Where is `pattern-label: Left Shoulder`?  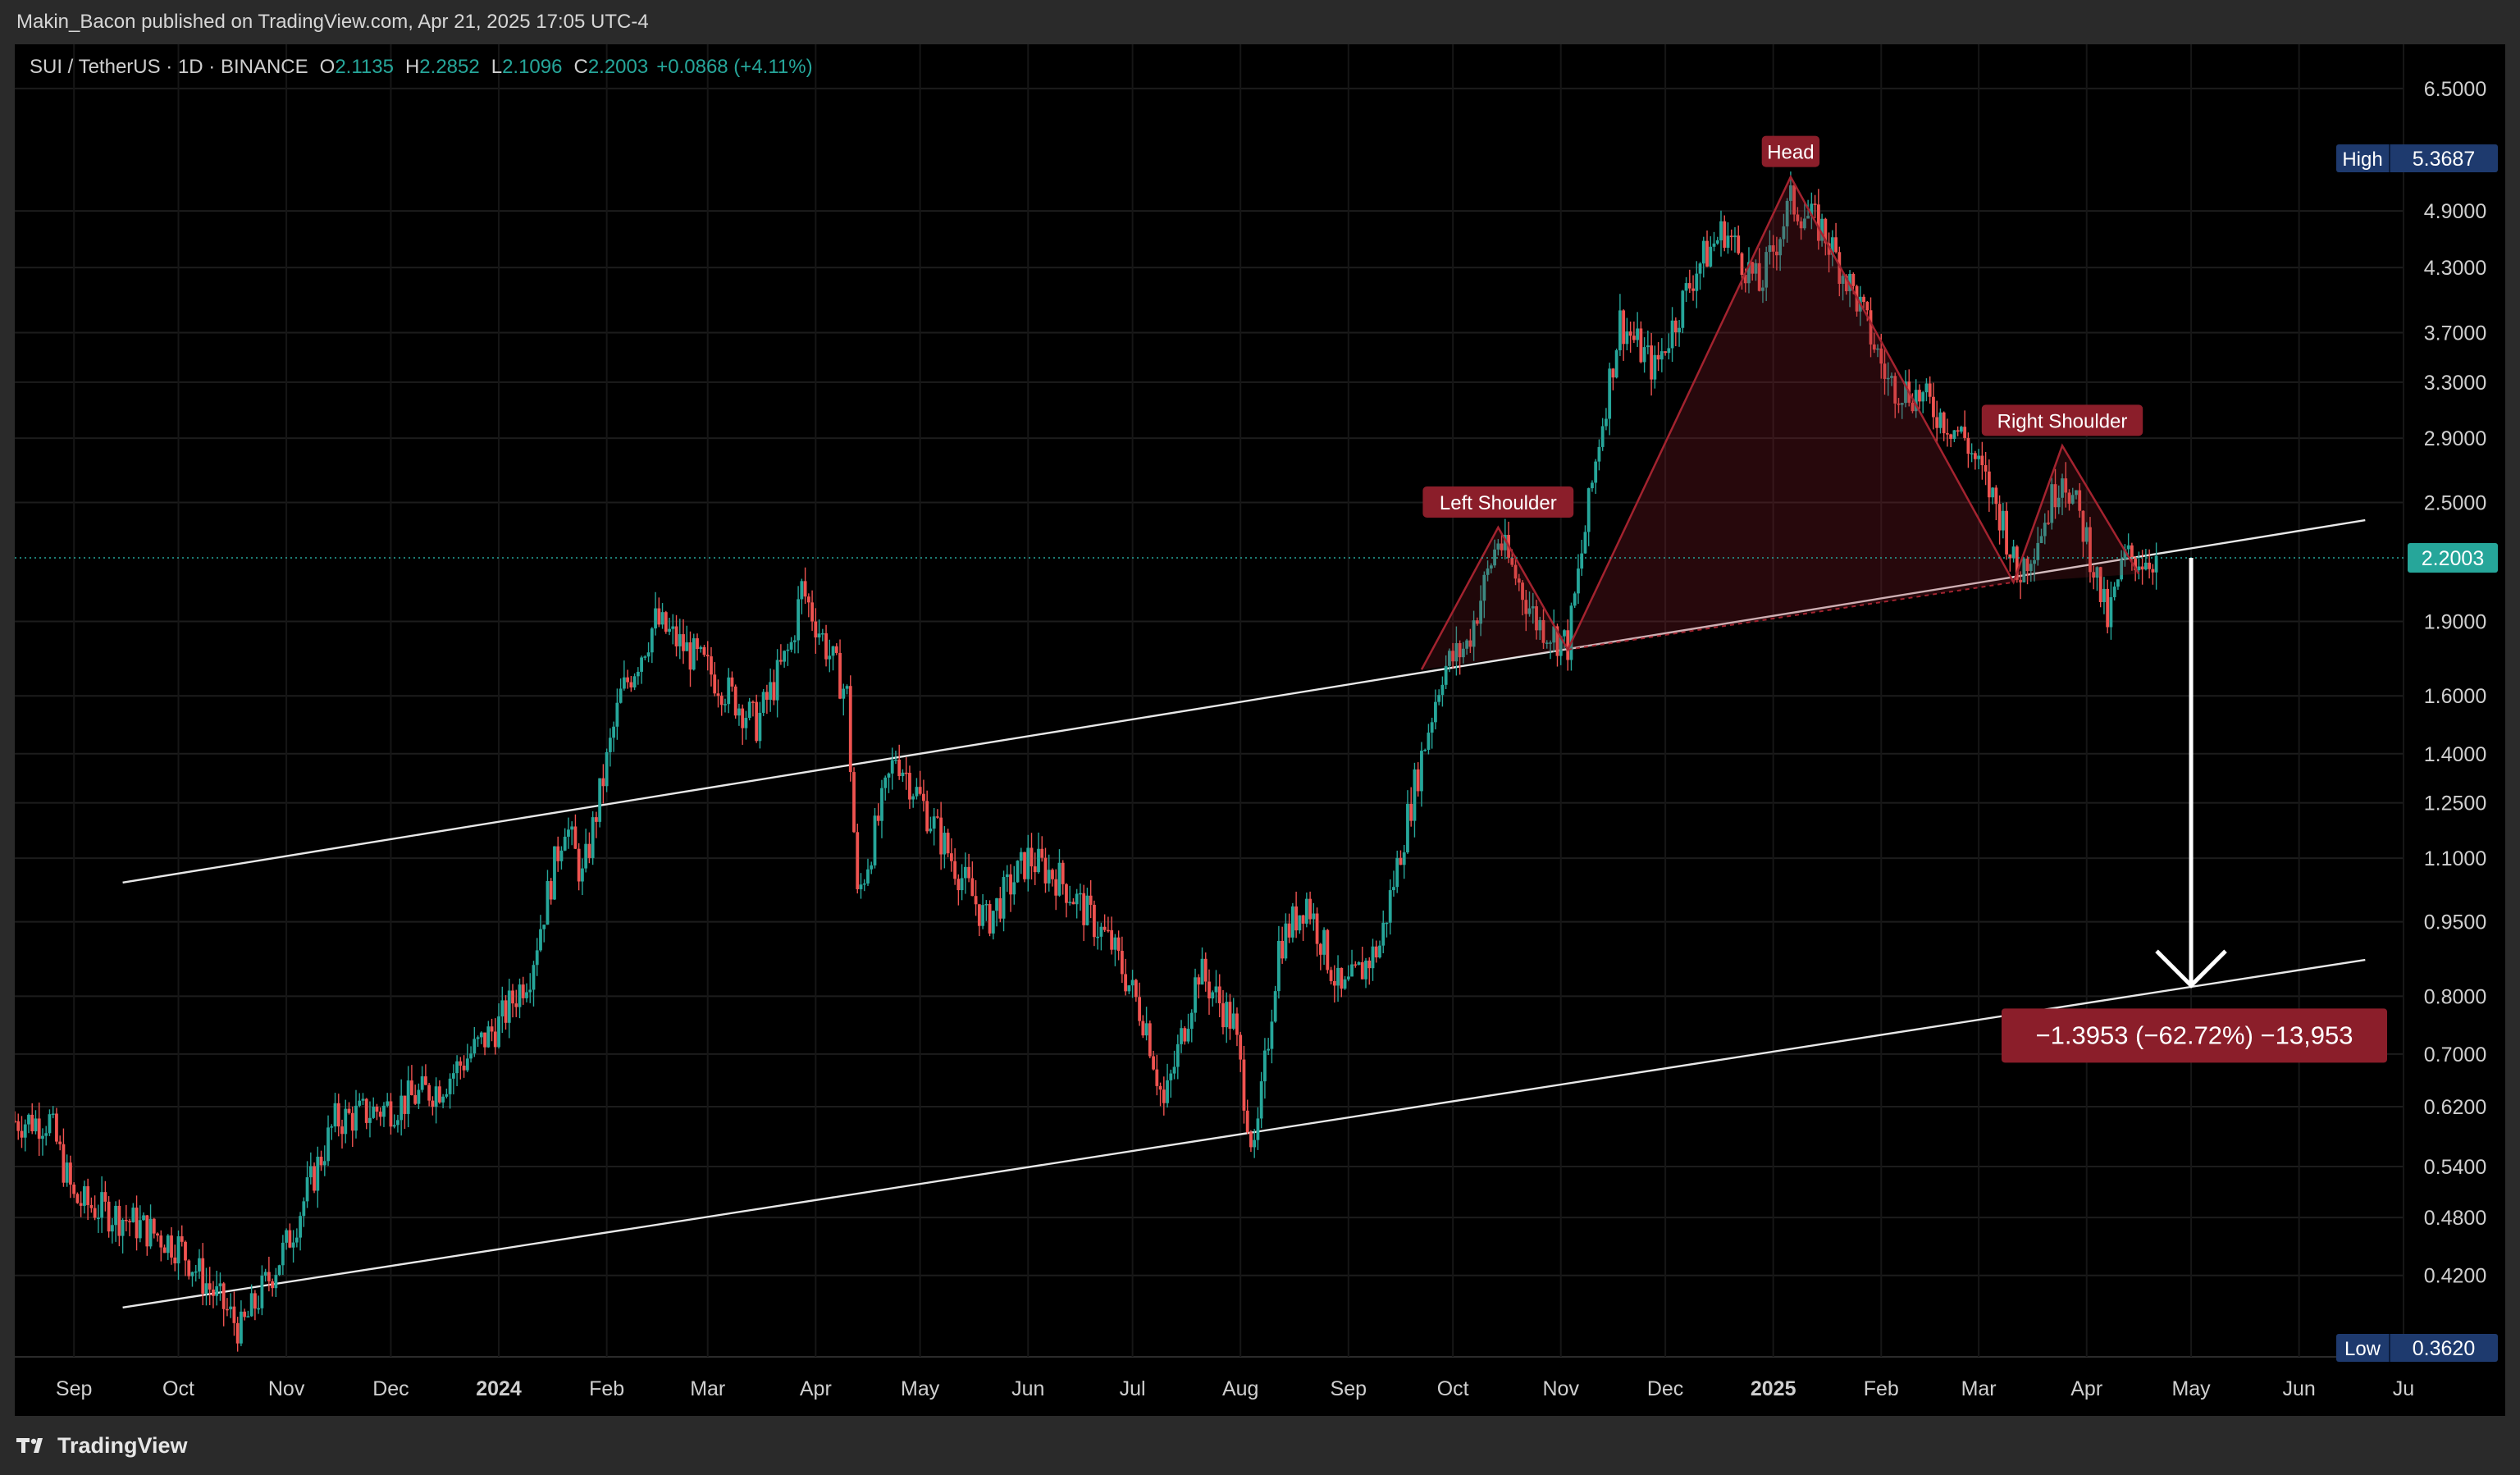 pattern-label: Left Shoulder is located at coordinates (1498, 502).